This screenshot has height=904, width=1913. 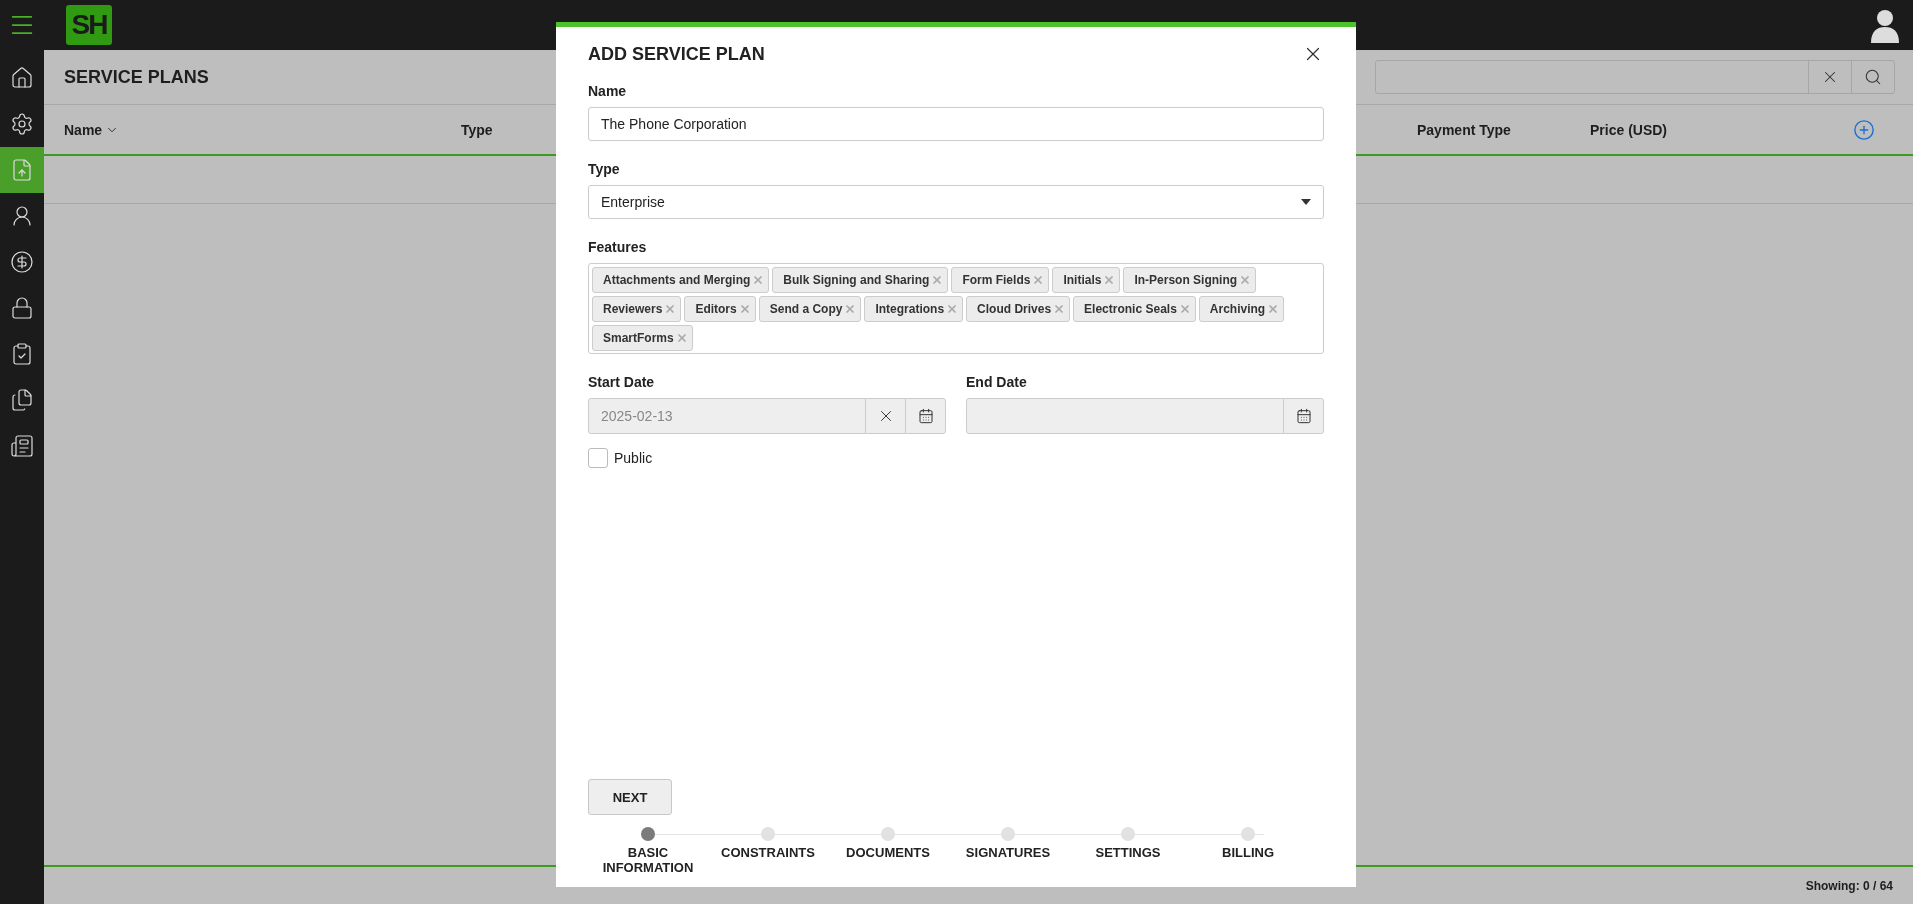 What do you see at coordinates (1873, 77) in the screenshot?
I see `search-icon` at bounding box center [1873, 77].